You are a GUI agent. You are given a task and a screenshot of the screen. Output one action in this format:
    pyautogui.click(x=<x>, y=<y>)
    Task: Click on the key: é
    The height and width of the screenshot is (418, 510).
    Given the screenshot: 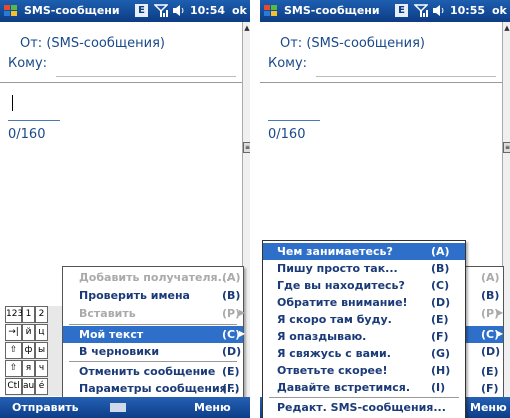 What is the action you would take?
    pyautogui.click(x=41, y=386)
    